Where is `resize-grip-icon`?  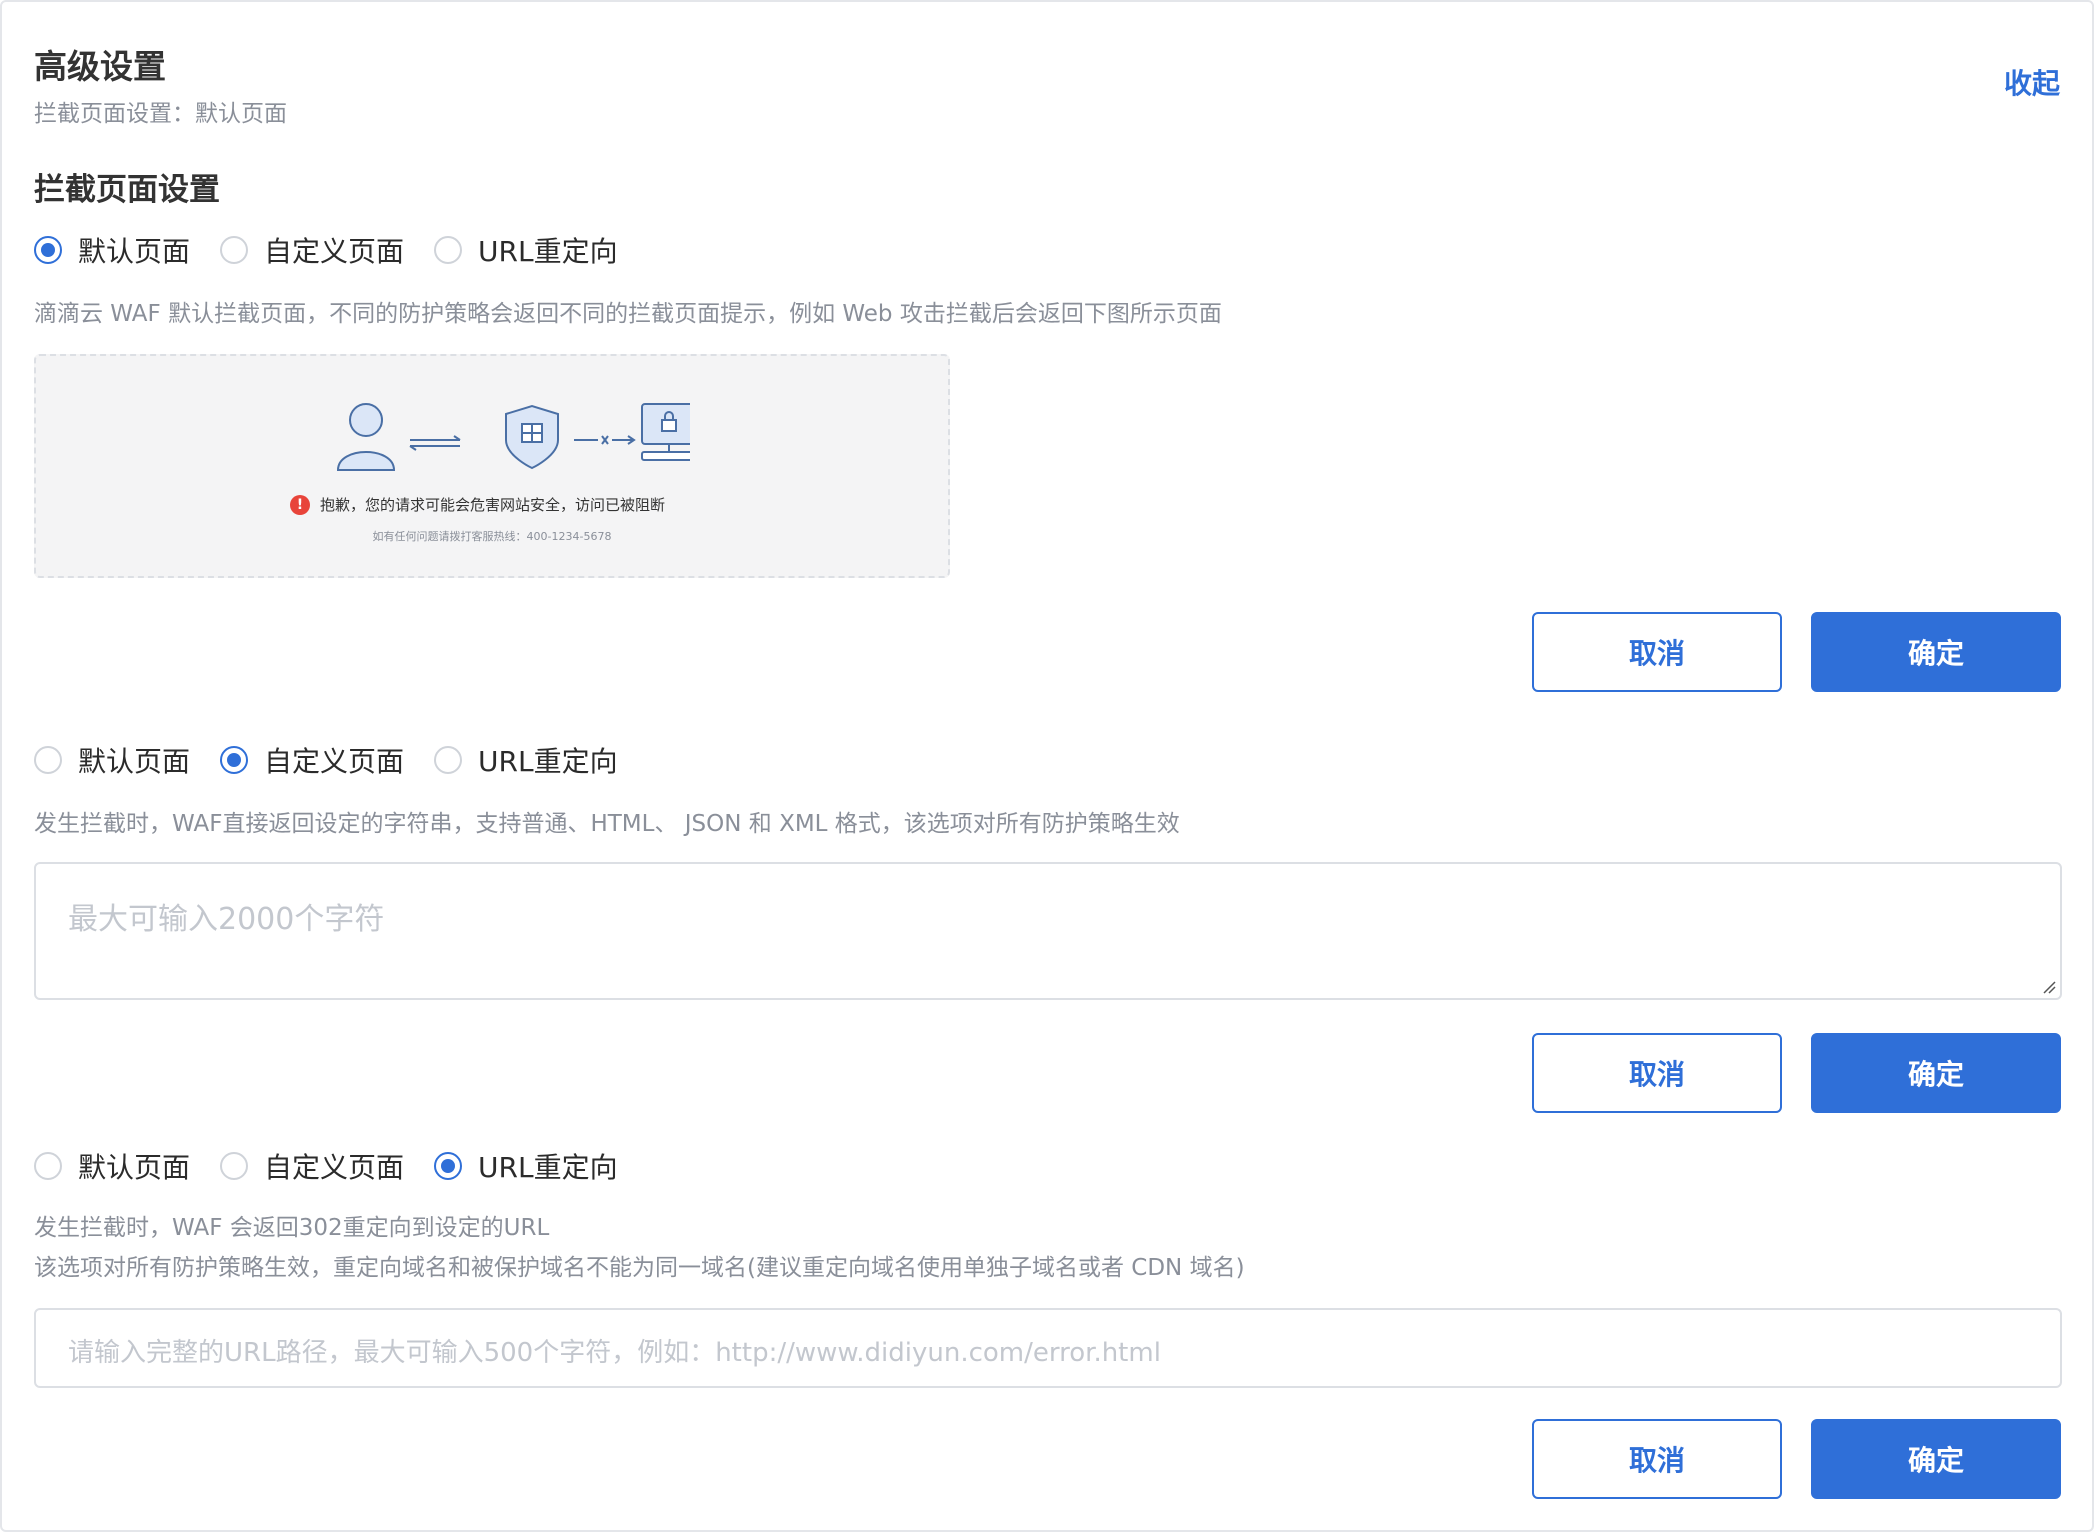
resize-grip-icon is located at coordinates (2049, 987).